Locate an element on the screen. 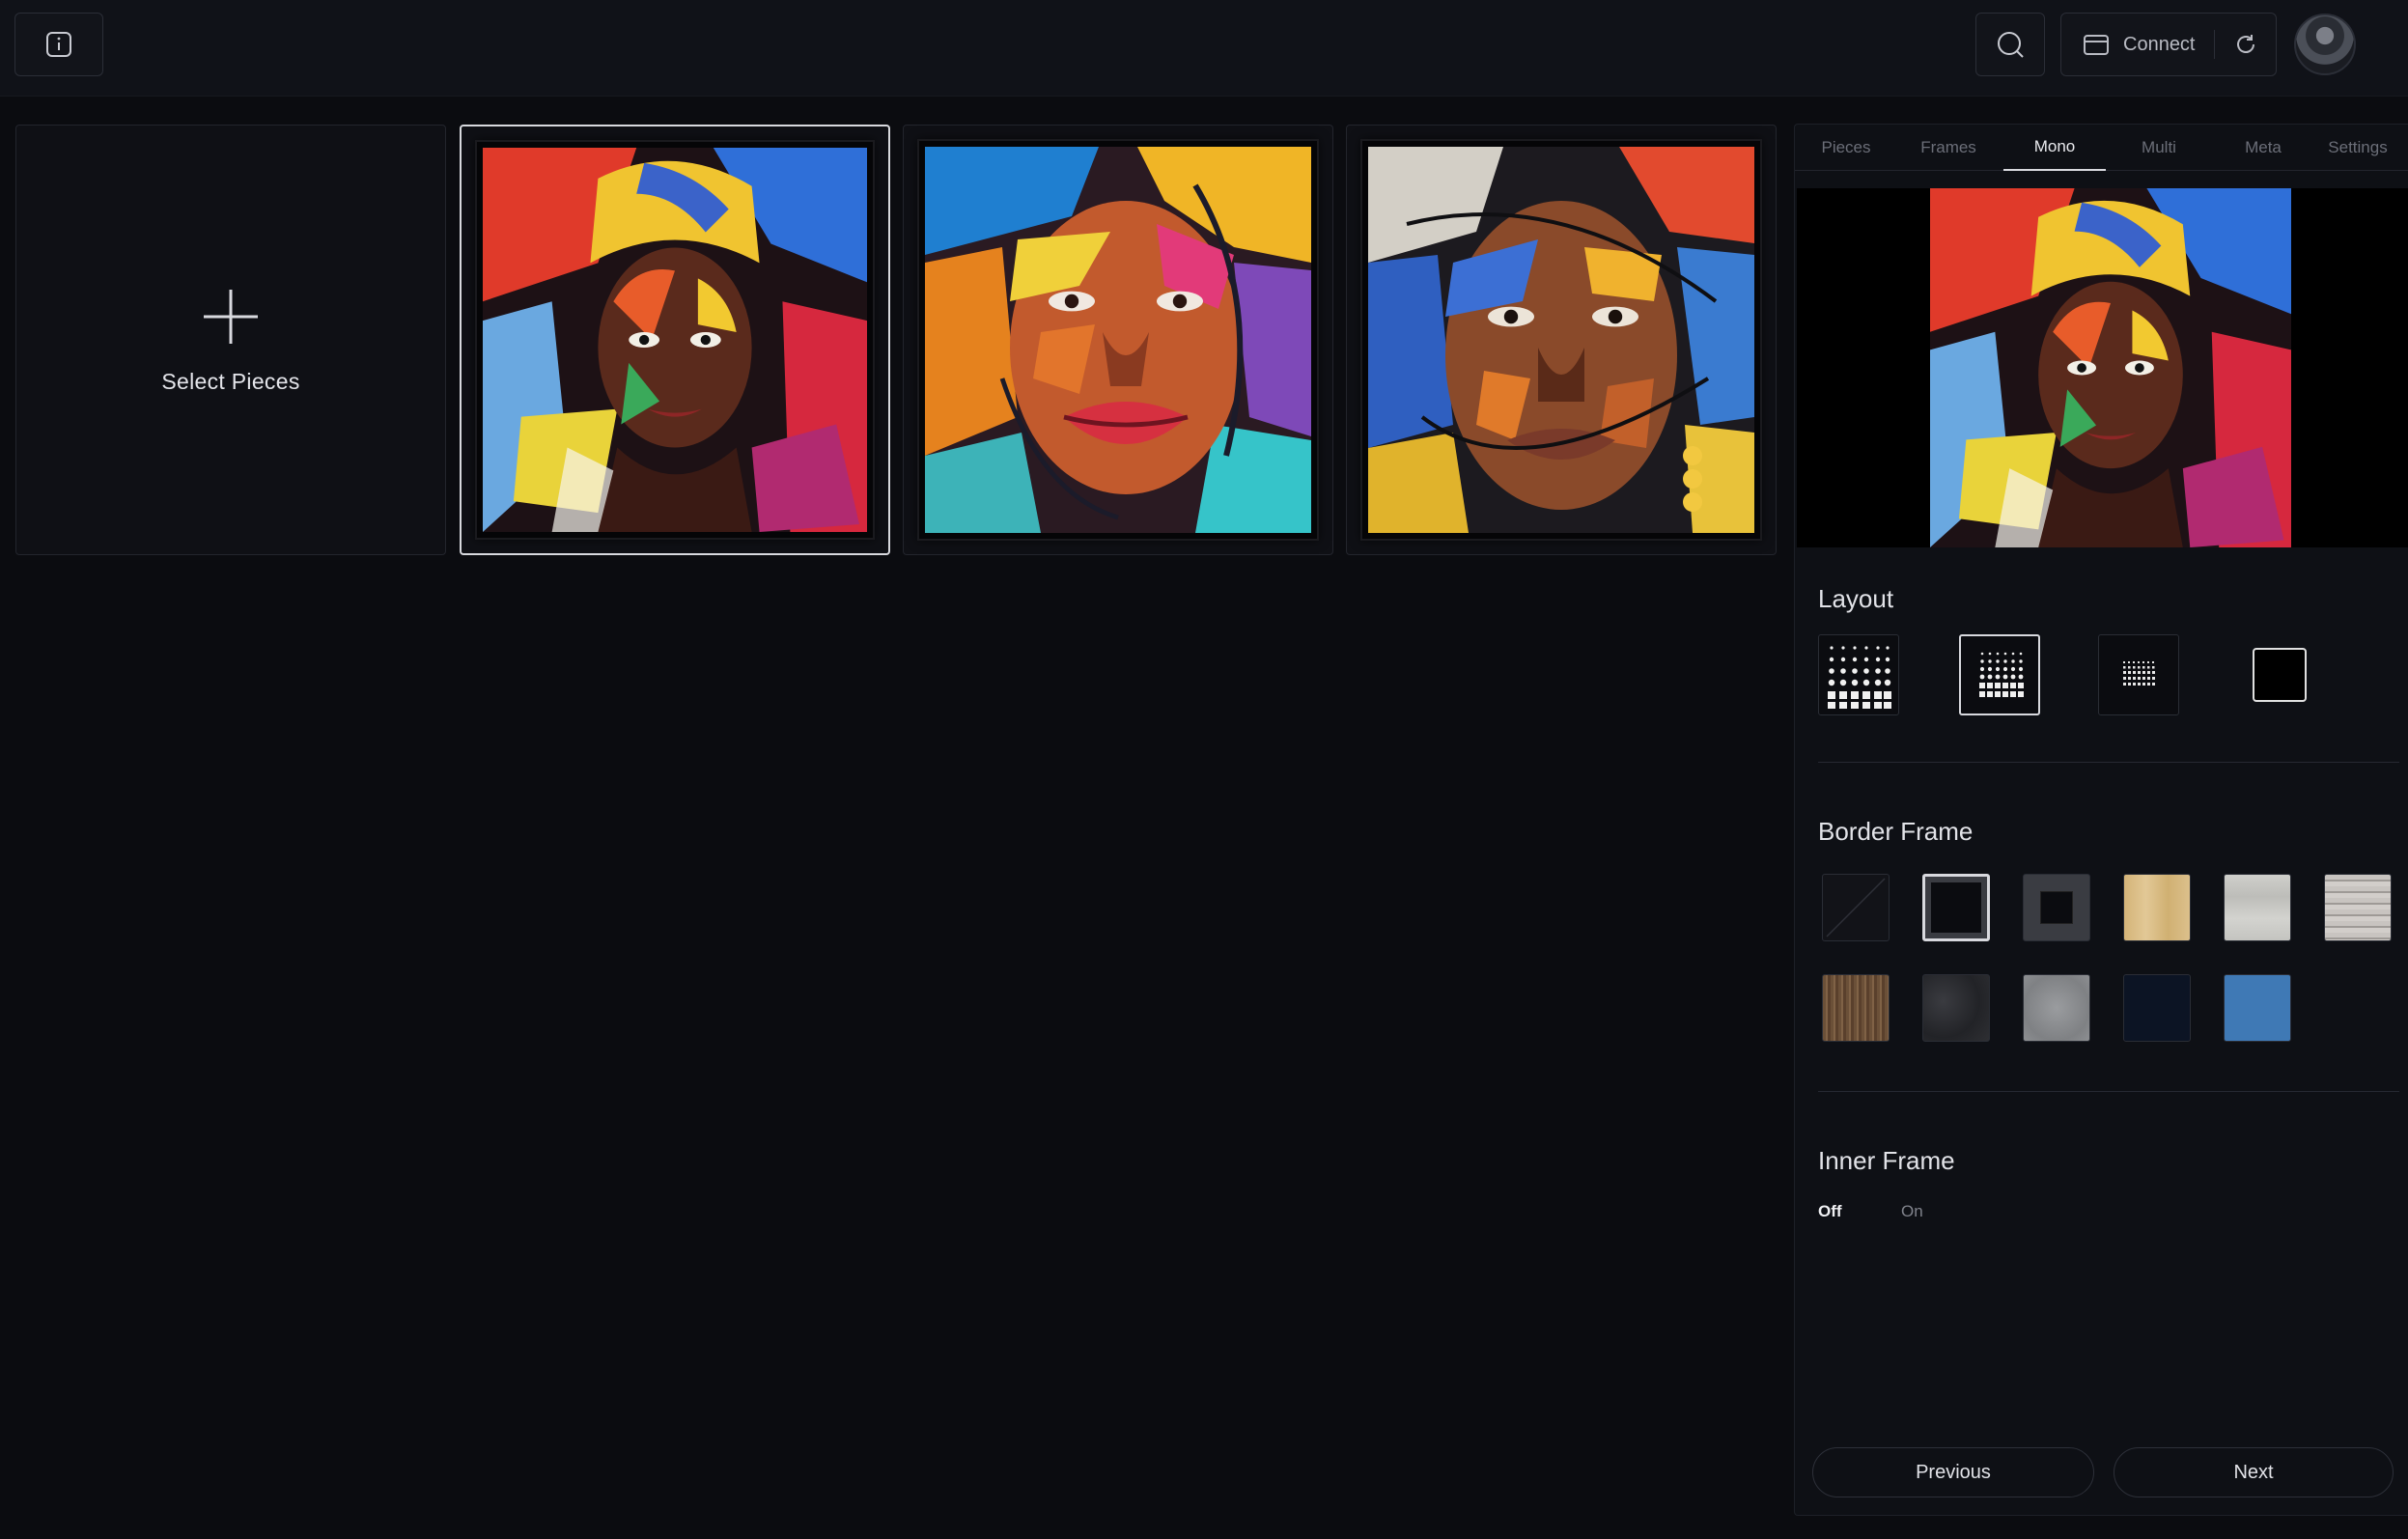  next-button: Next is located at coordinates (2254, 1472).